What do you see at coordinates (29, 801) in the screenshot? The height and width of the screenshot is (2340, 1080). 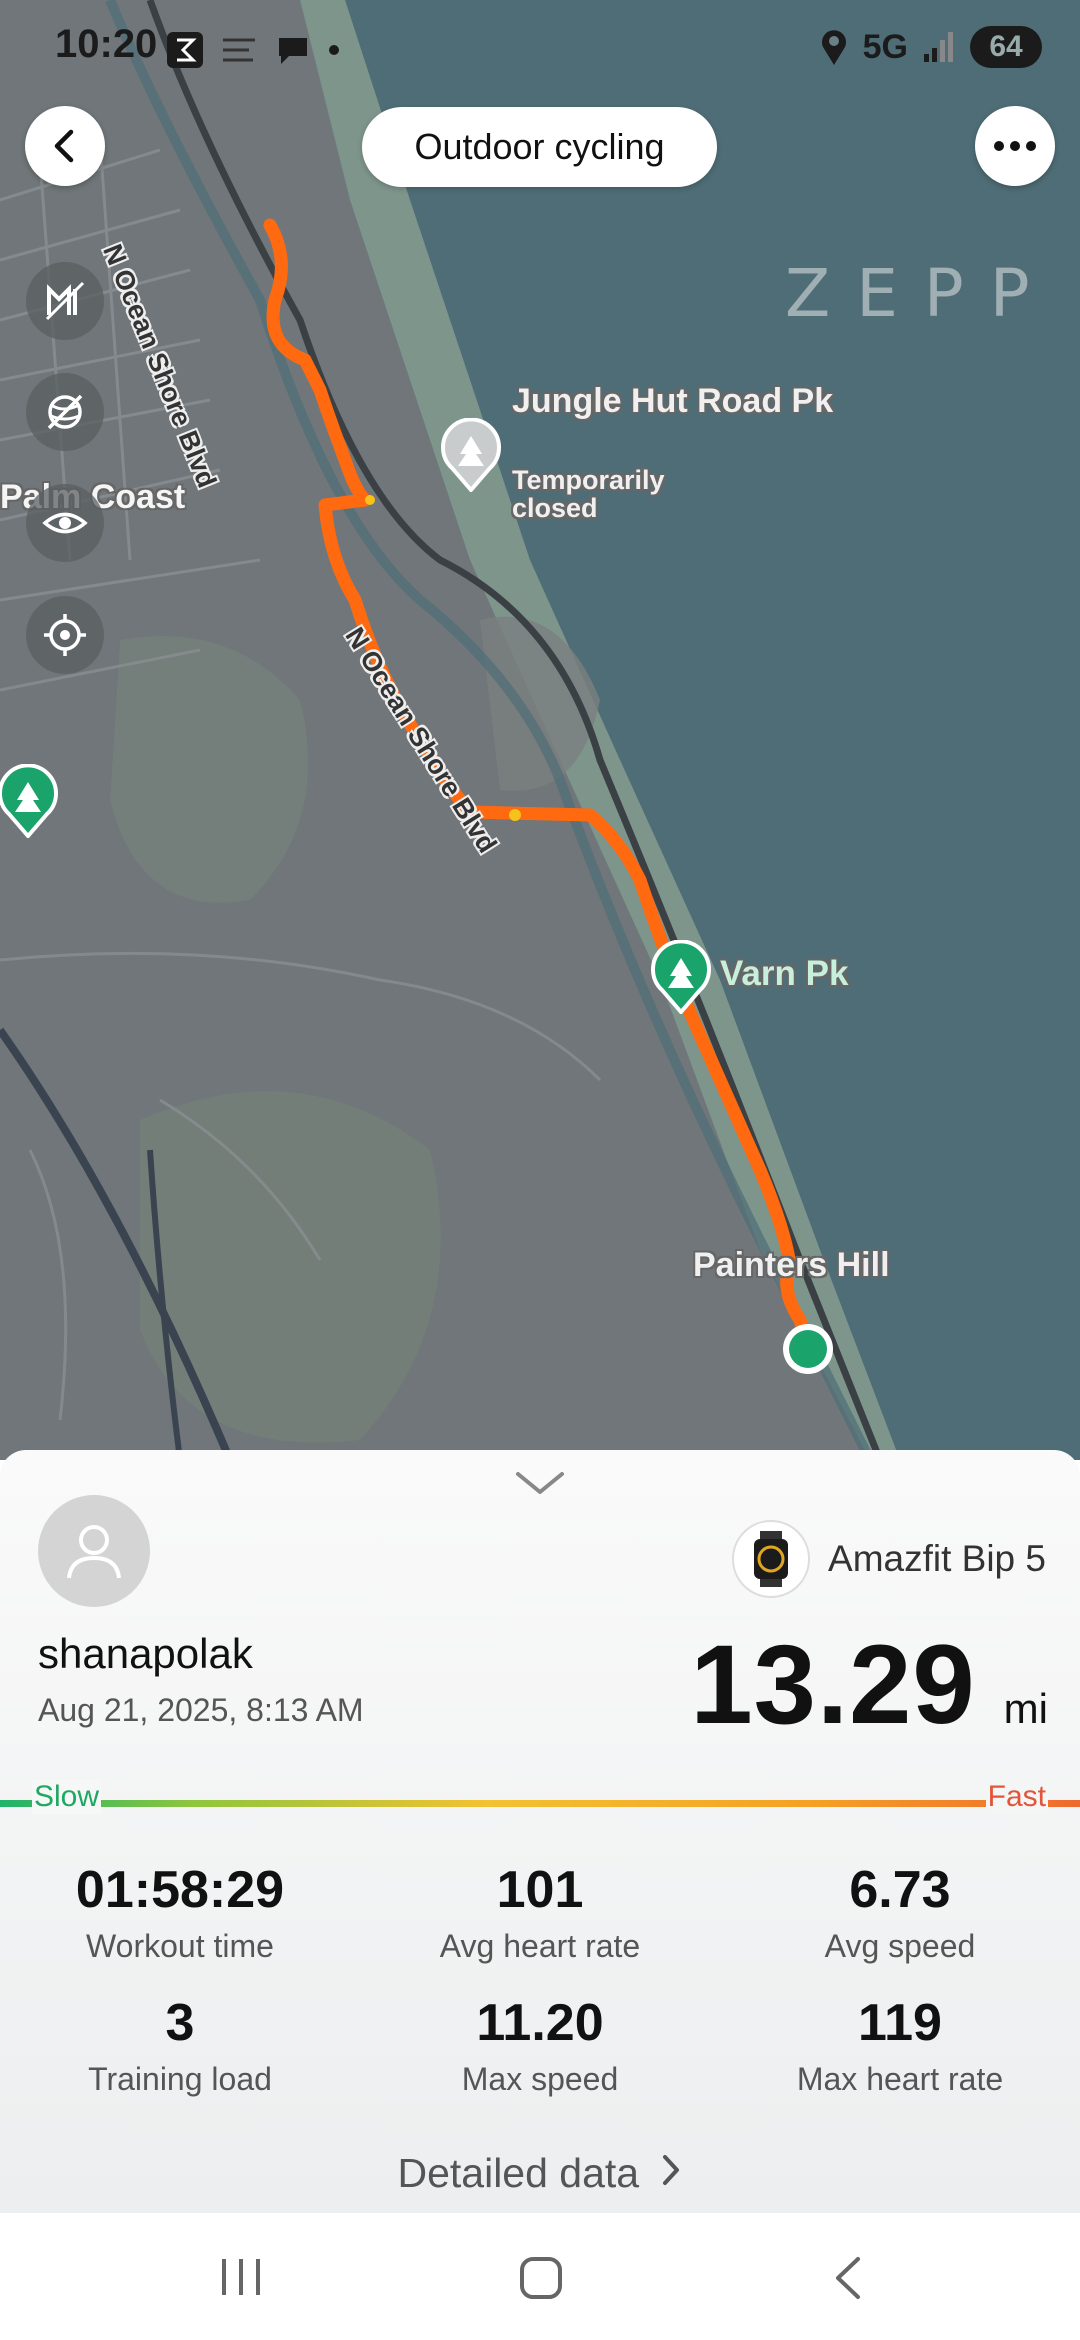 I see `park-pin-left-icon` at bounding box center [29, 801].